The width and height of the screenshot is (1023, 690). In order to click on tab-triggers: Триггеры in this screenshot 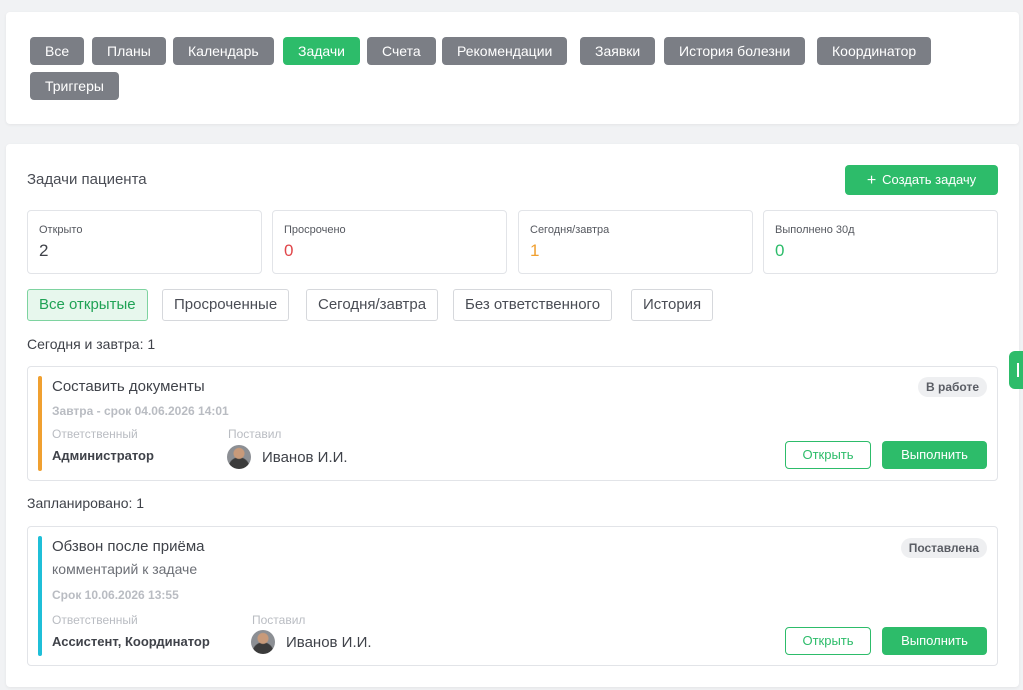, I will do `click(74, 86)`.